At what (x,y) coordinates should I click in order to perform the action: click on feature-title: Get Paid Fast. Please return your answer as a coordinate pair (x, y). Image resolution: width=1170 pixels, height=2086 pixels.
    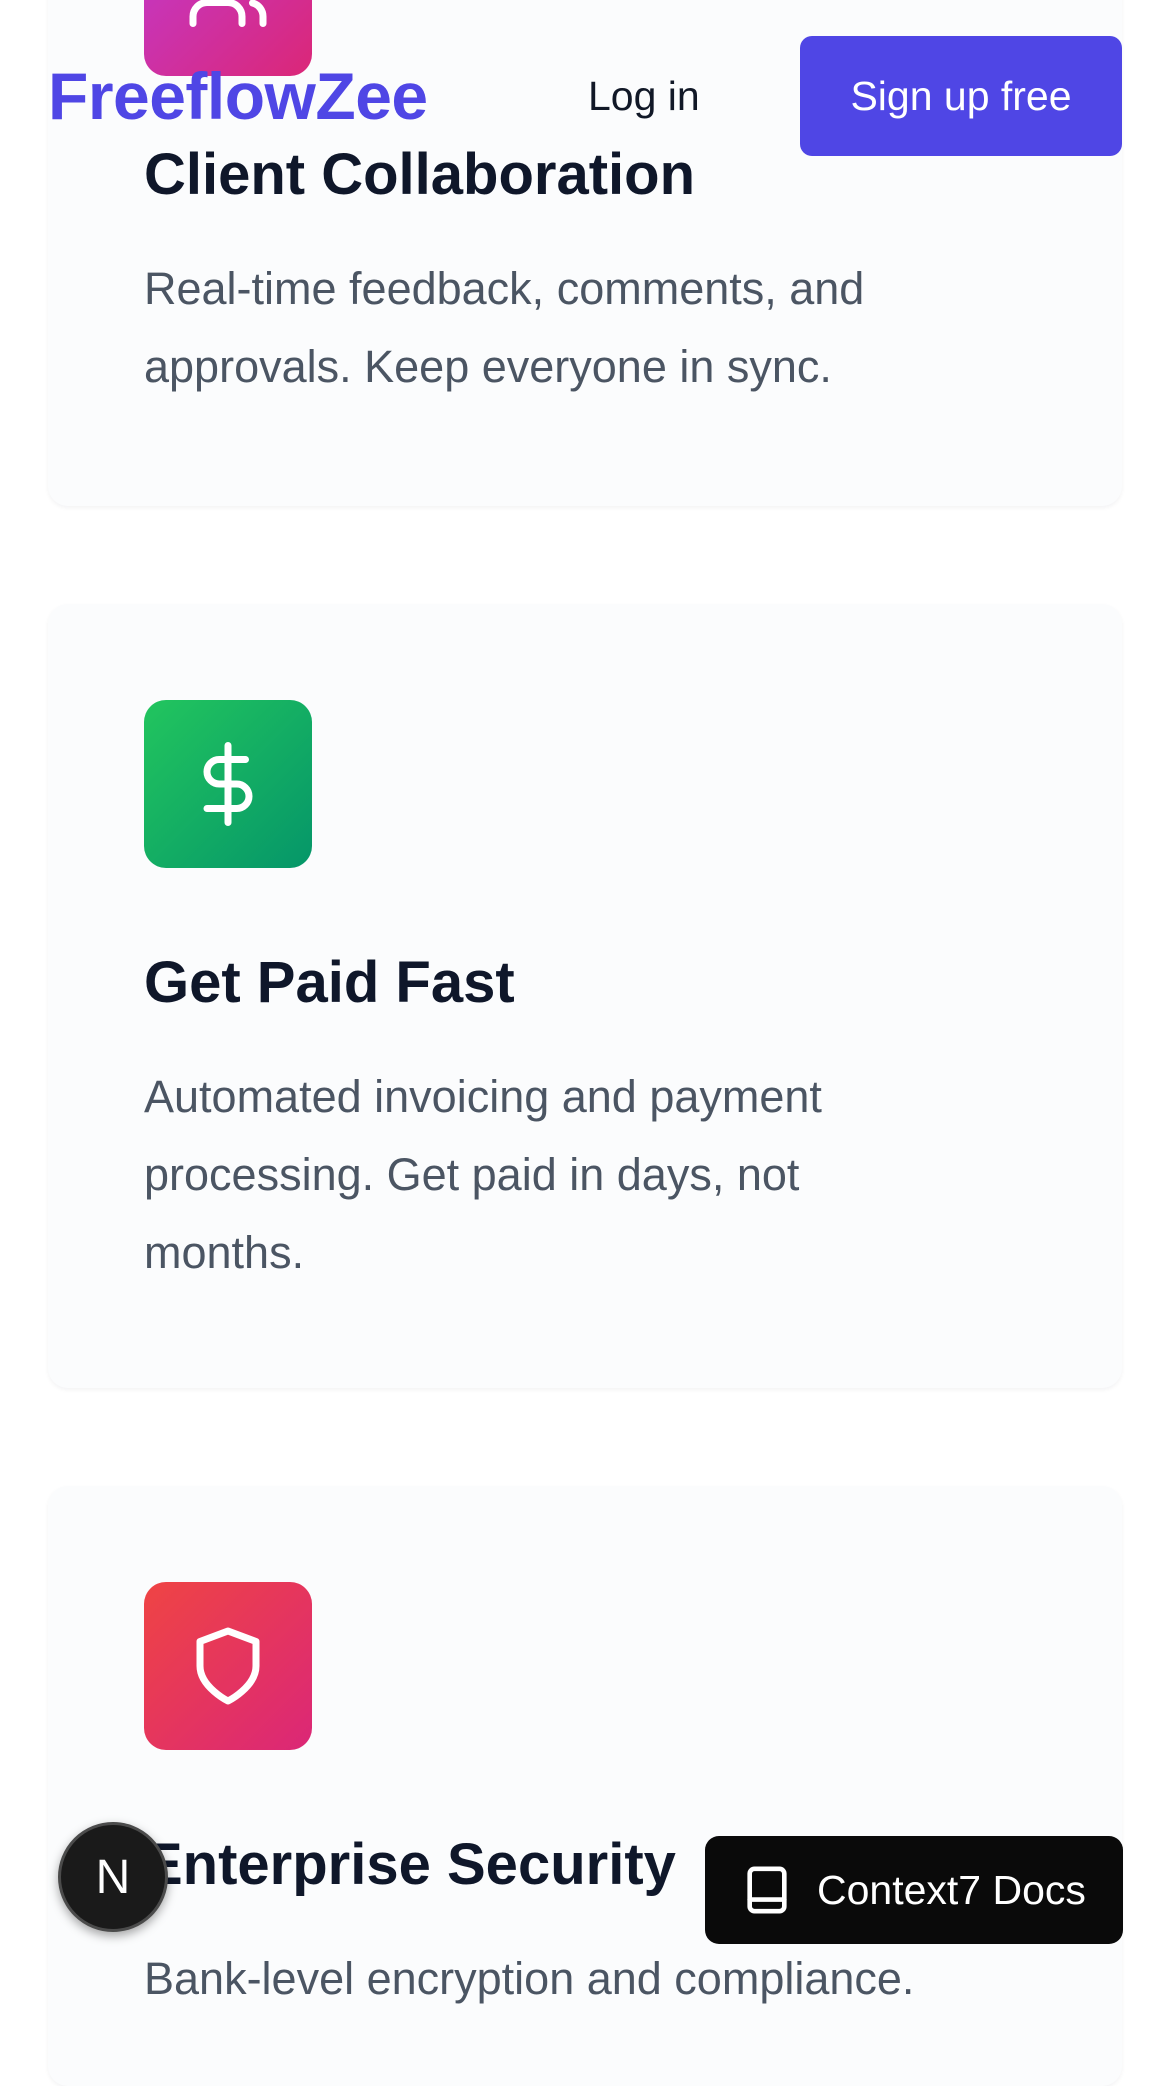
    Looking at the image, I should click on (329, 982).